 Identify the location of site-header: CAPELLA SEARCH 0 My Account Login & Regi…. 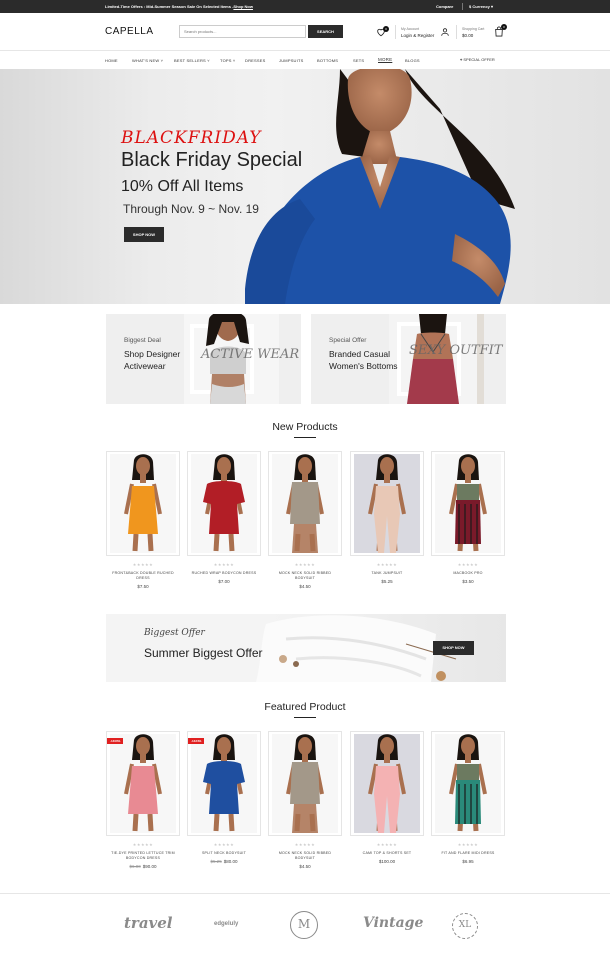
(305, 32).